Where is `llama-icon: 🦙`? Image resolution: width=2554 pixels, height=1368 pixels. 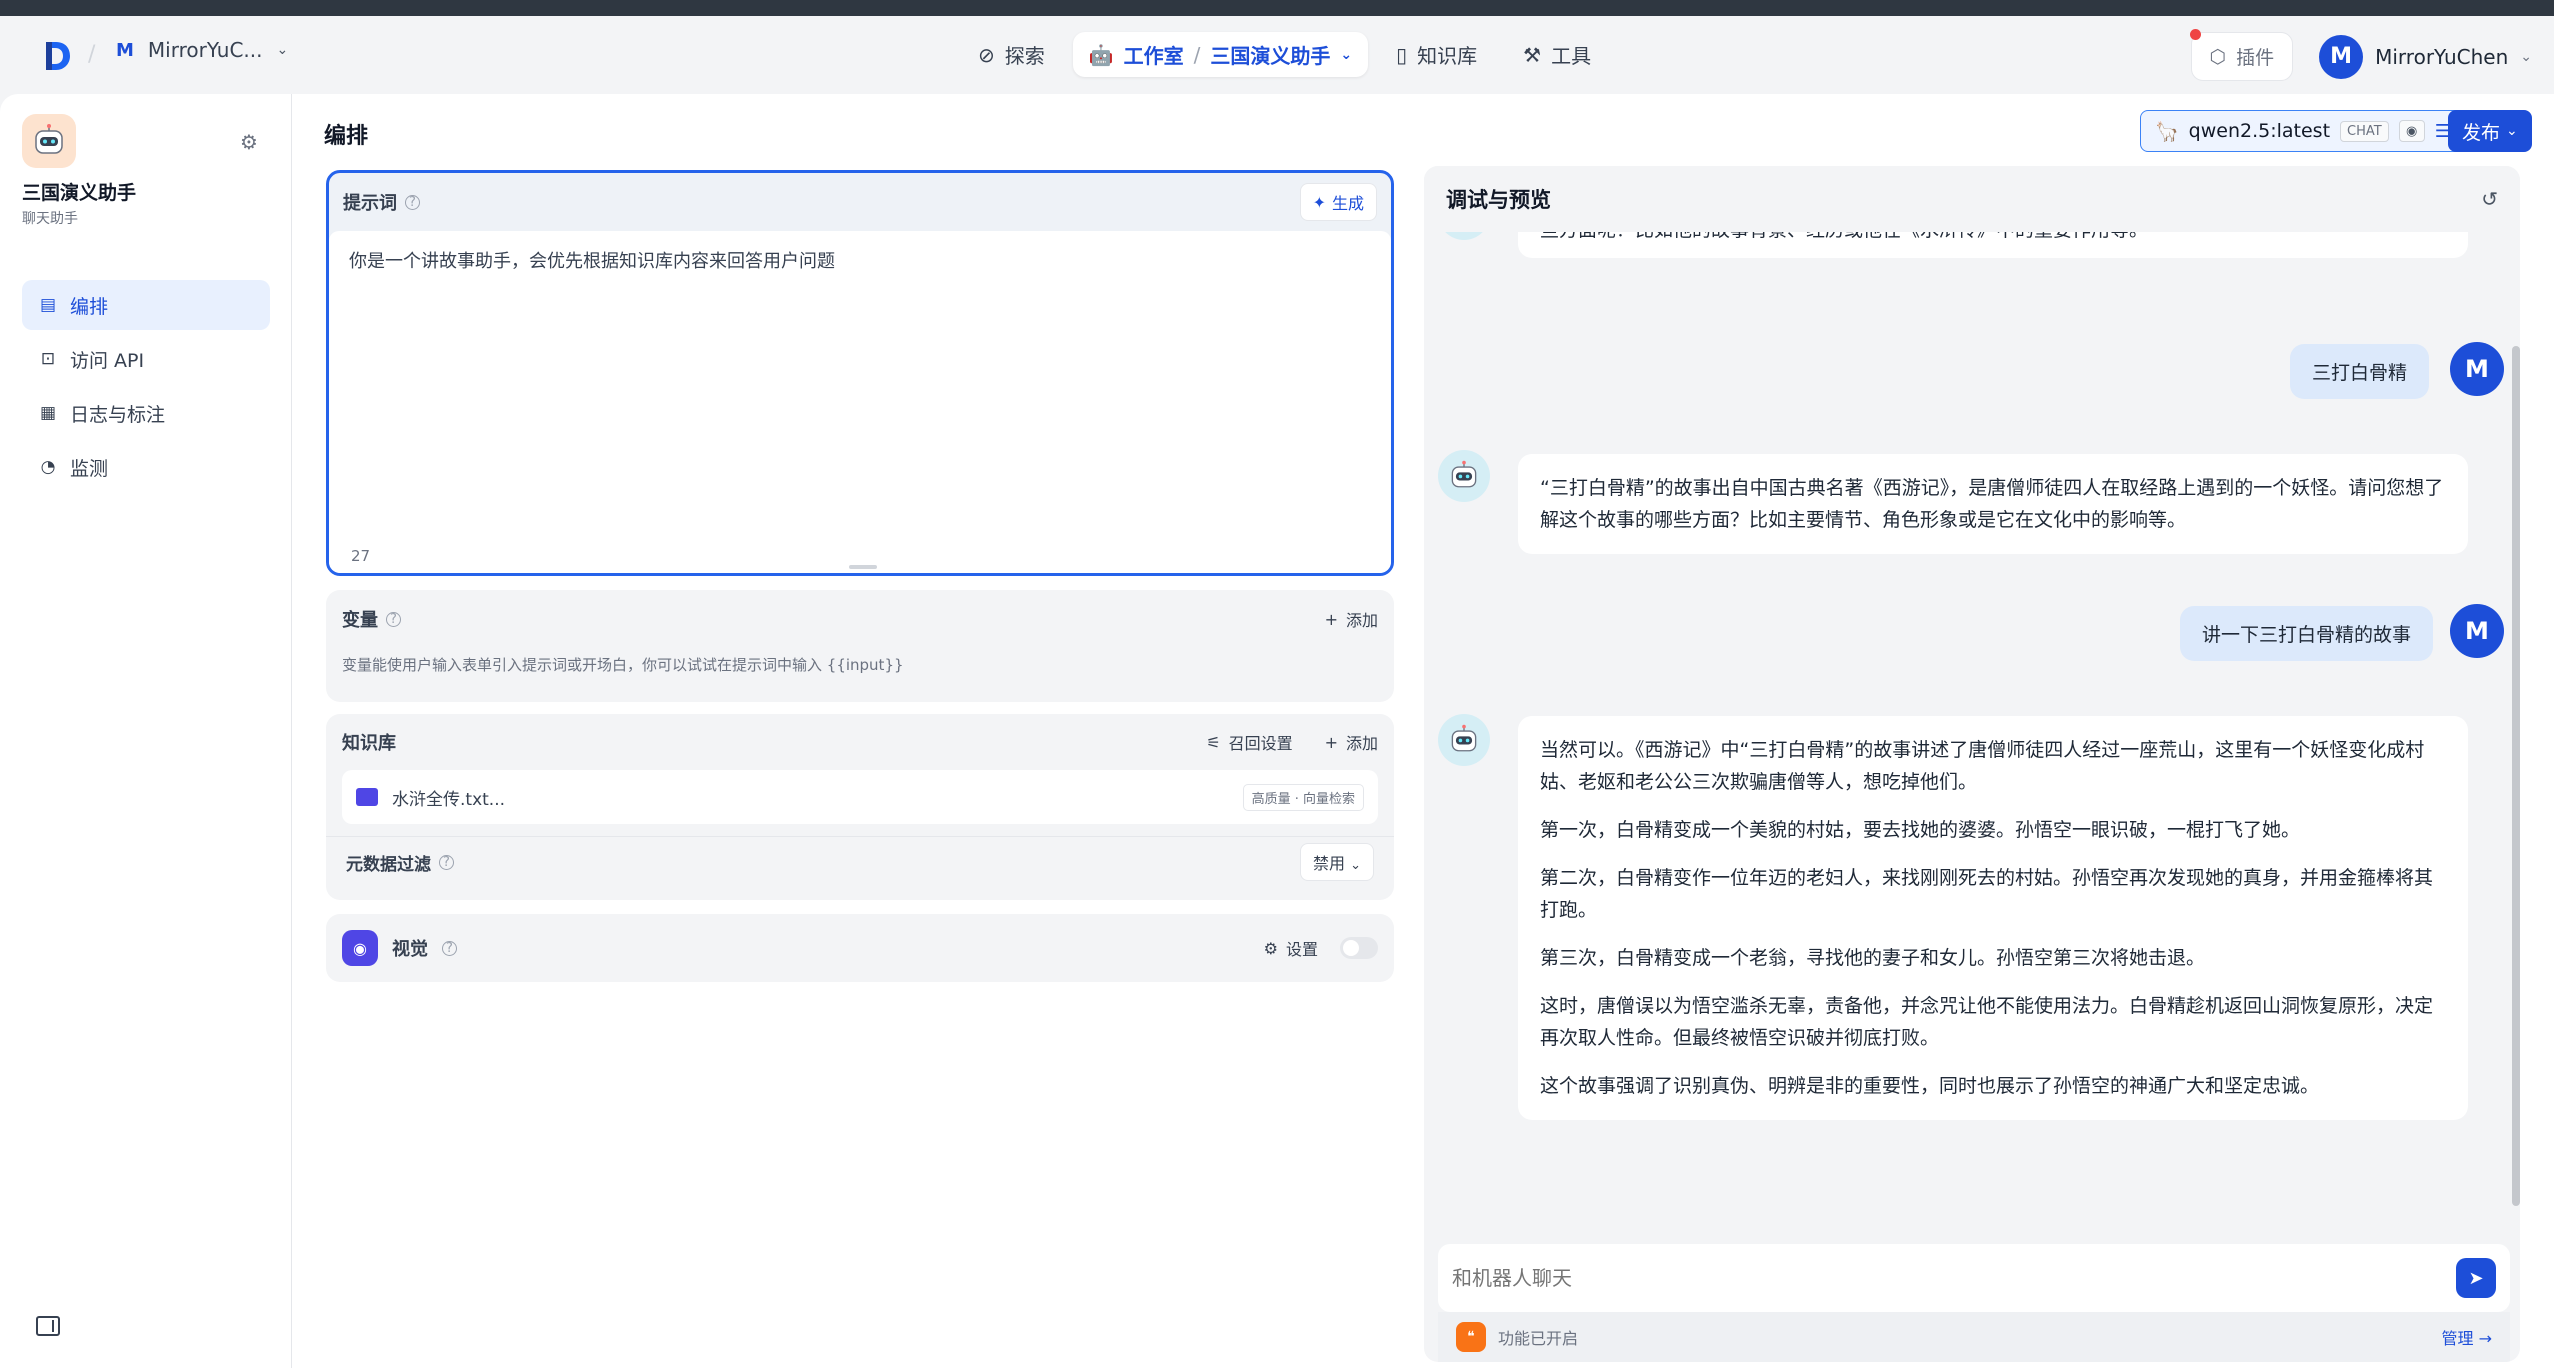
llama-icon: 🦙 is located at coordinates (2167, 131).